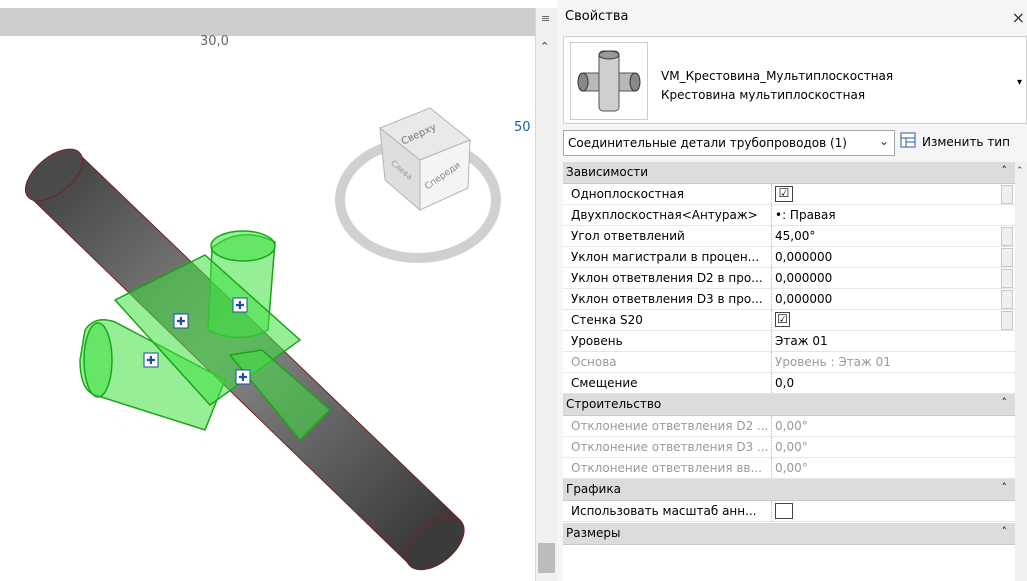 This screenshot has width=1027, height=581. What do you see at coordinates (884, 236) in the screenshot?
I see `prop-value: 45,00°` at bounding box center [884, 236].